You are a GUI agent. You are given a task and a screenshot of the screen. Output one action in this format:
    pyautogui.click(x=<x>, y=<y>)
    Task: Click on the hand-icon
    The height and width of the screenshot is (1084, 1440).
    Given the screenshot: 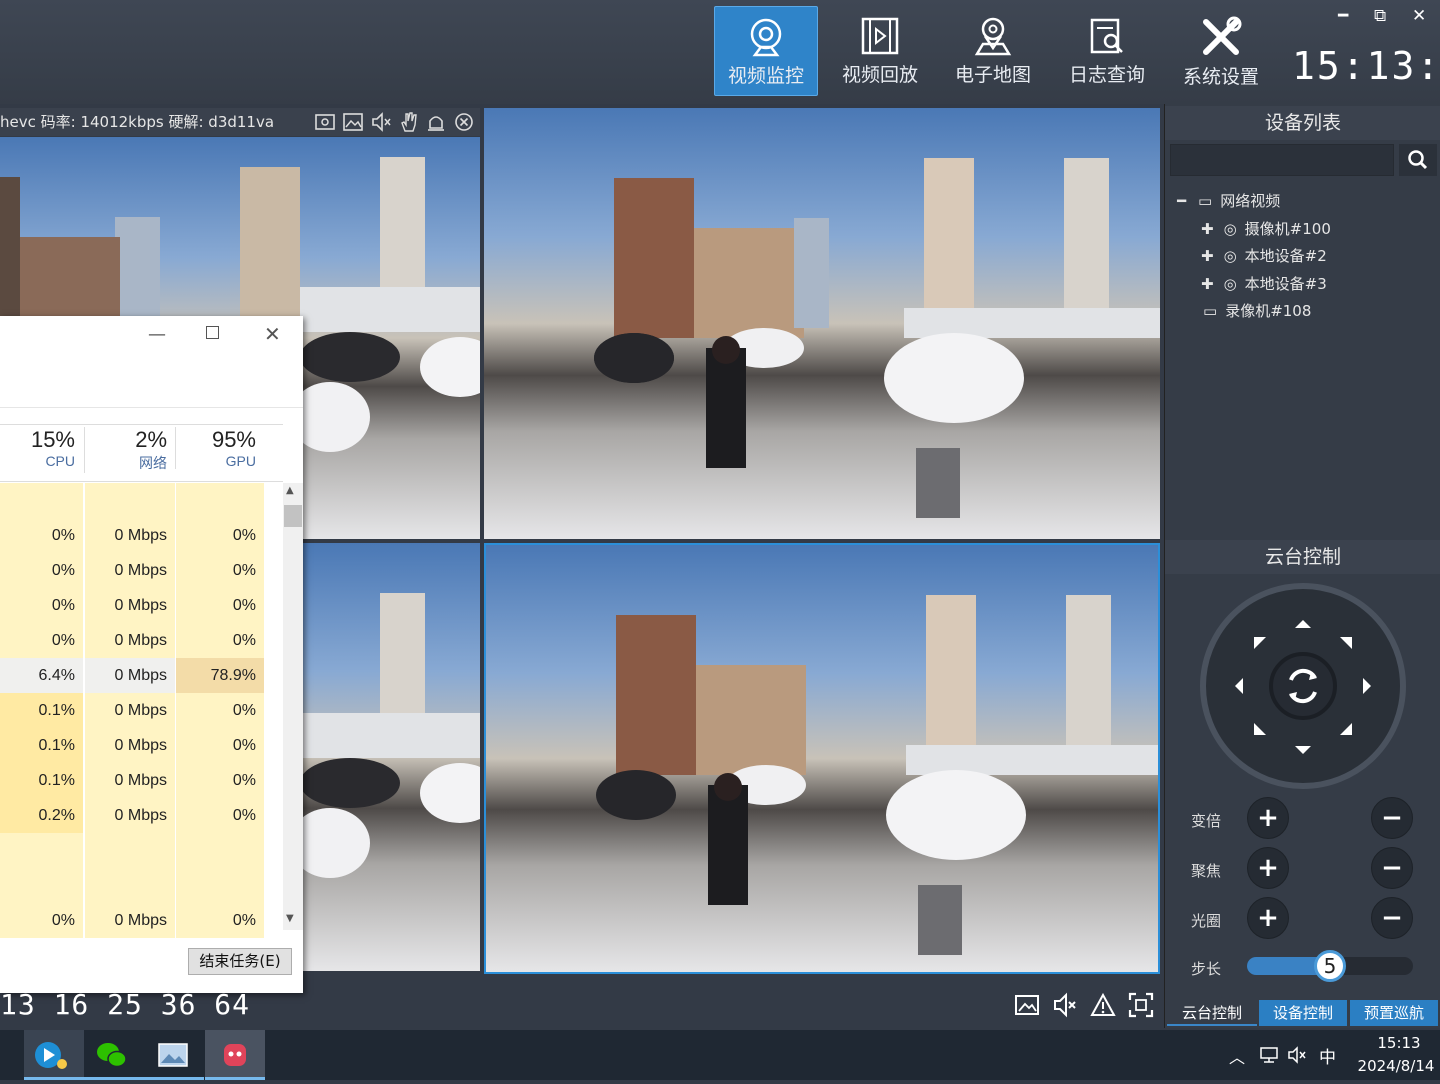 What is the action you would take?
    pyautogui.click(x=409, y=122)
    